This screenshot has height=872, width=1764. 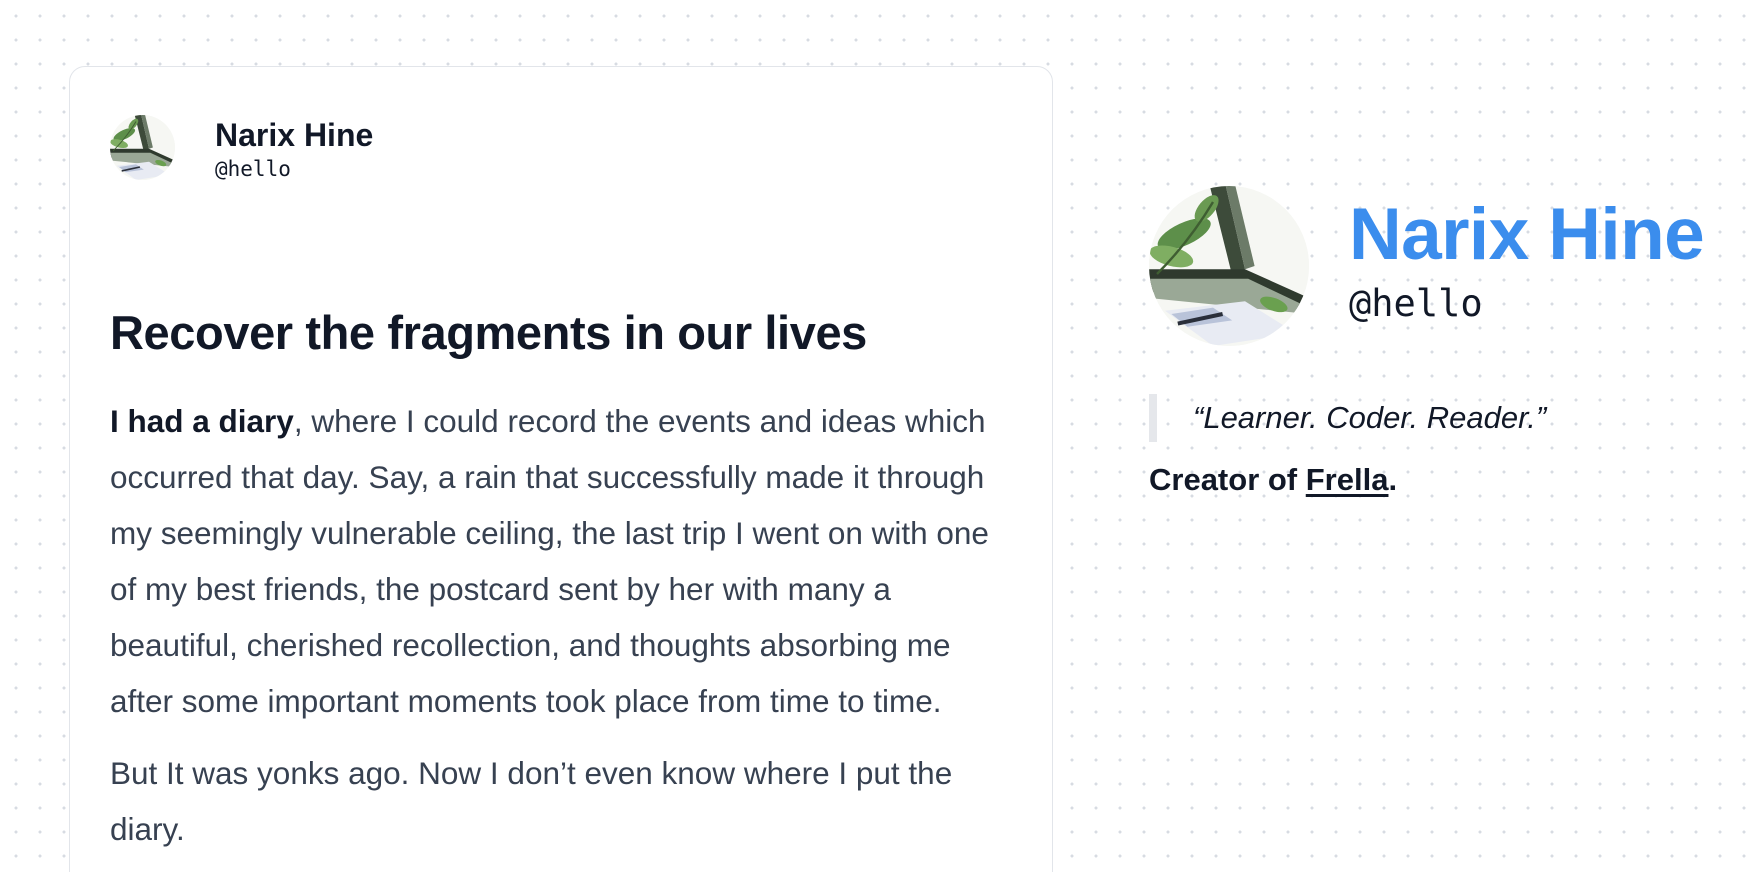 I want to click on profile-titles: Narix Hine @hello, so click(x=1527, y=257).